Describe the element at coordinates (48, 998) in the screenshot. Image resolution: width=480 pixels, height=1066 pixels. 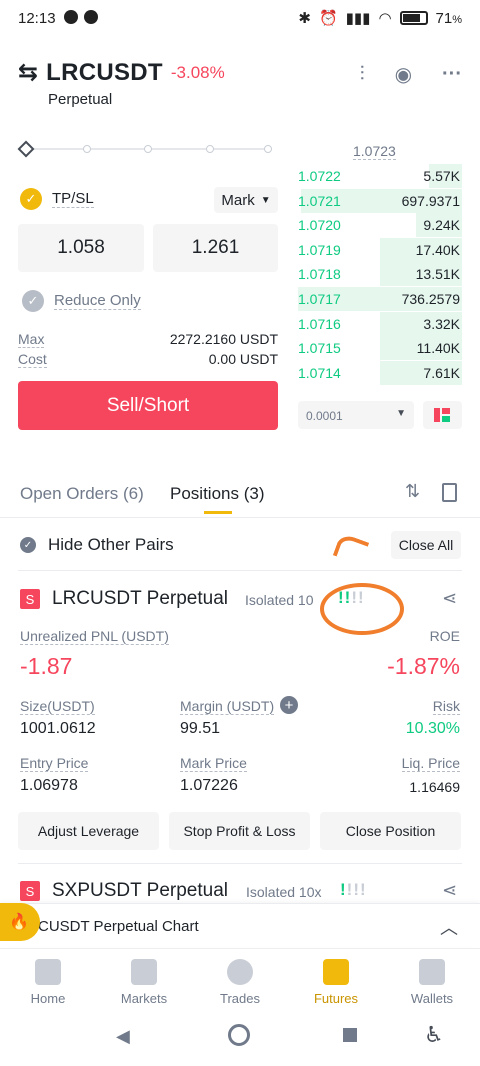
I see `tab-label: Home` at that location.